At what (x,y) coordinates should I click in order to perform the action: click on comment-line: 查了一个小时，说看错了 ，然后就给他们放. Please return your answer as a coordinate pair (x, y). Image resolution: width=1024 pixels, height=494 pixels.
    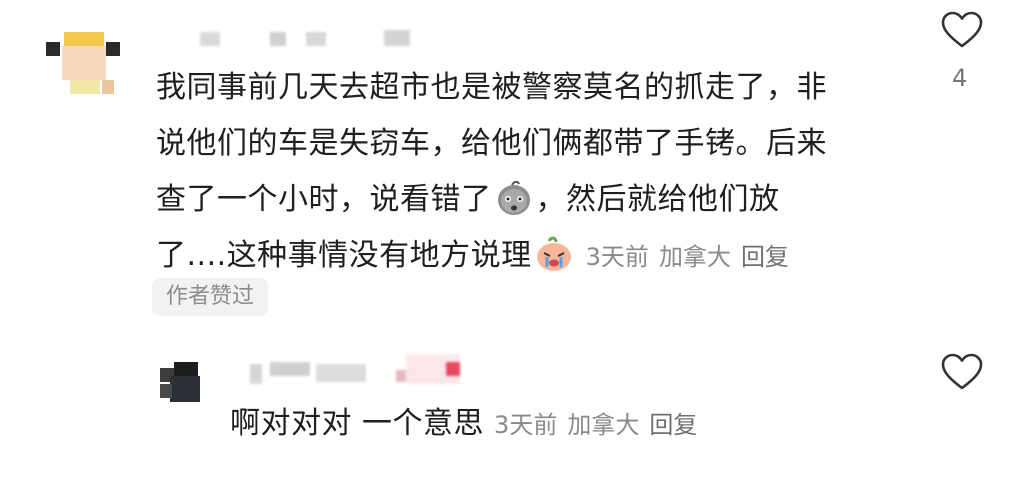
    Looking at the image, I should click on (531, 200).